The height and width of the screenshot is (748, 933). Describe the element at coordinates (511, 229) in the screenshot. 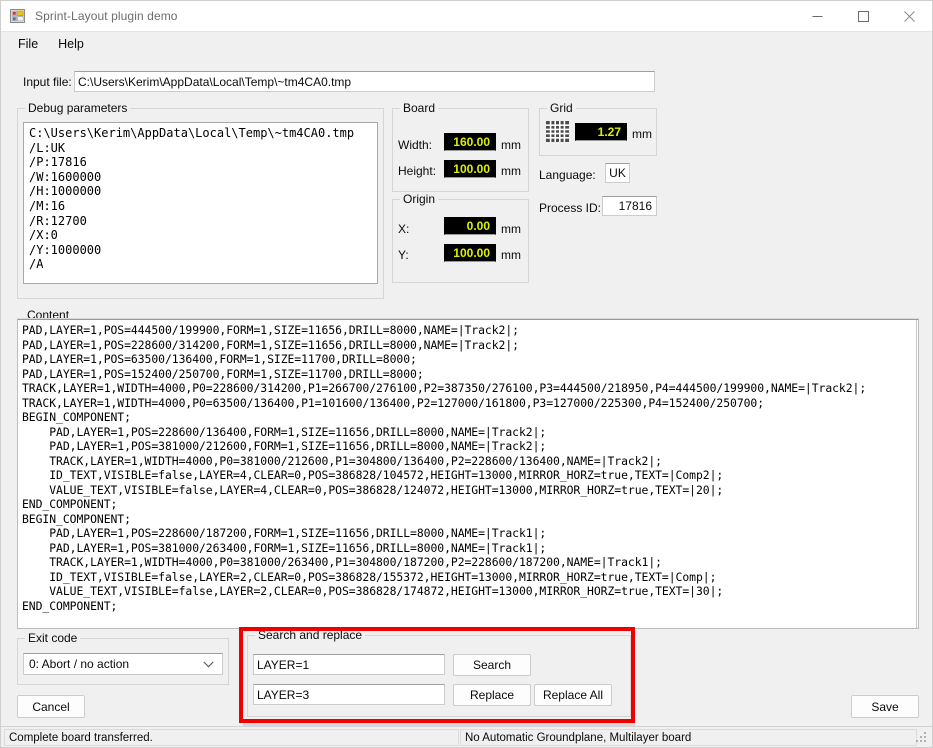

I see `origin-x-unit: mm` at that location.